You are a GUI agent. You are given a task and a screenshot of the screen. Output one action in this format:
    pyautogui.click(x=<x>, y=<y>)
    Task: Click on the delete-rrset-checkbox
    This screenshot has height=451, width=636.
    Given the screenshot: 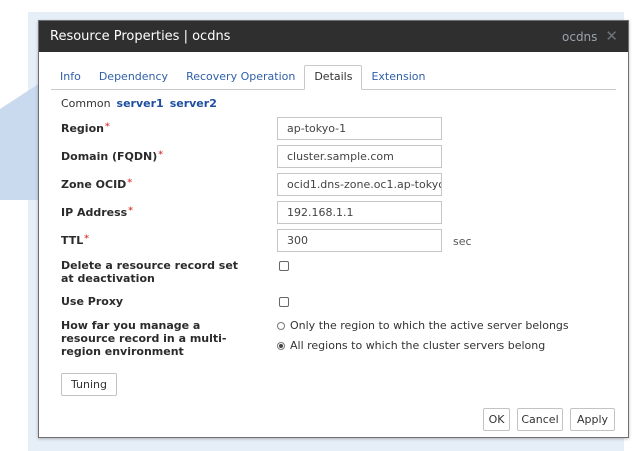 What is the action you would take?
    pyautogui.click(x=284, y=266)
    